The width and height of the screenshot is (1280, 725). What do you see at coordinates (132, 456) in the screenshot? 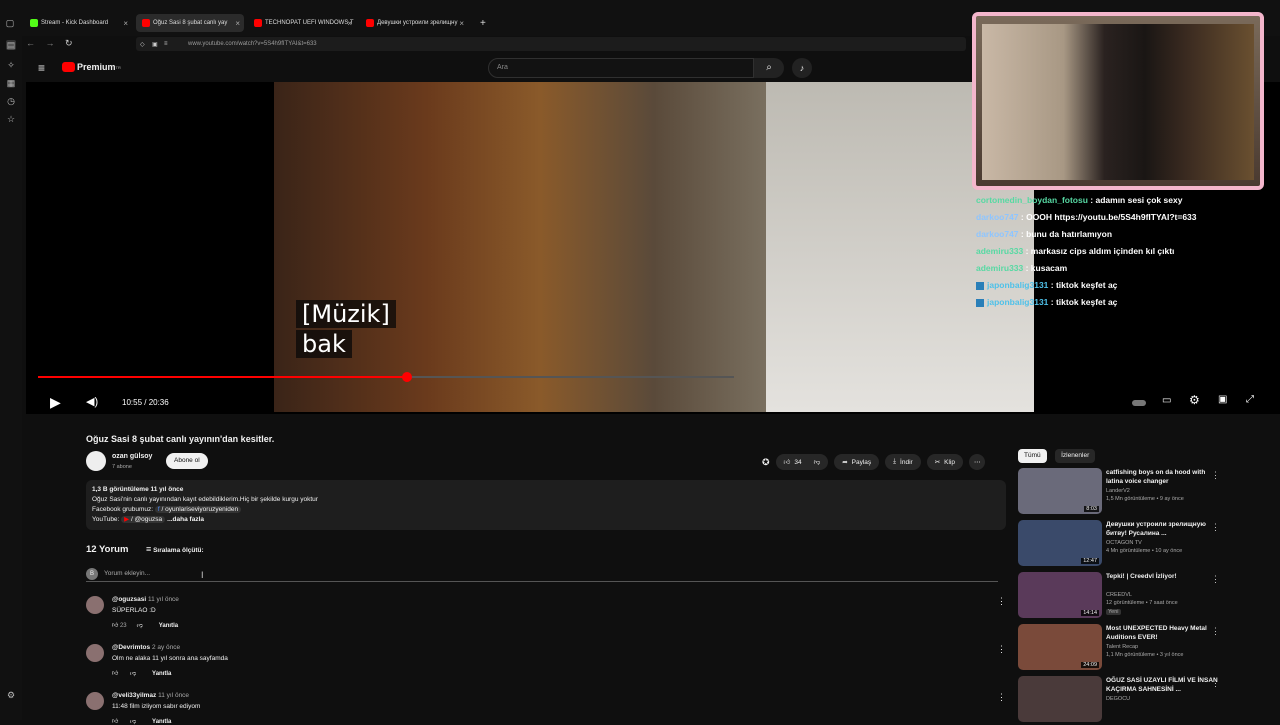
I see `channel-name: ozan gülsoy` at bounding box center [132, 456].